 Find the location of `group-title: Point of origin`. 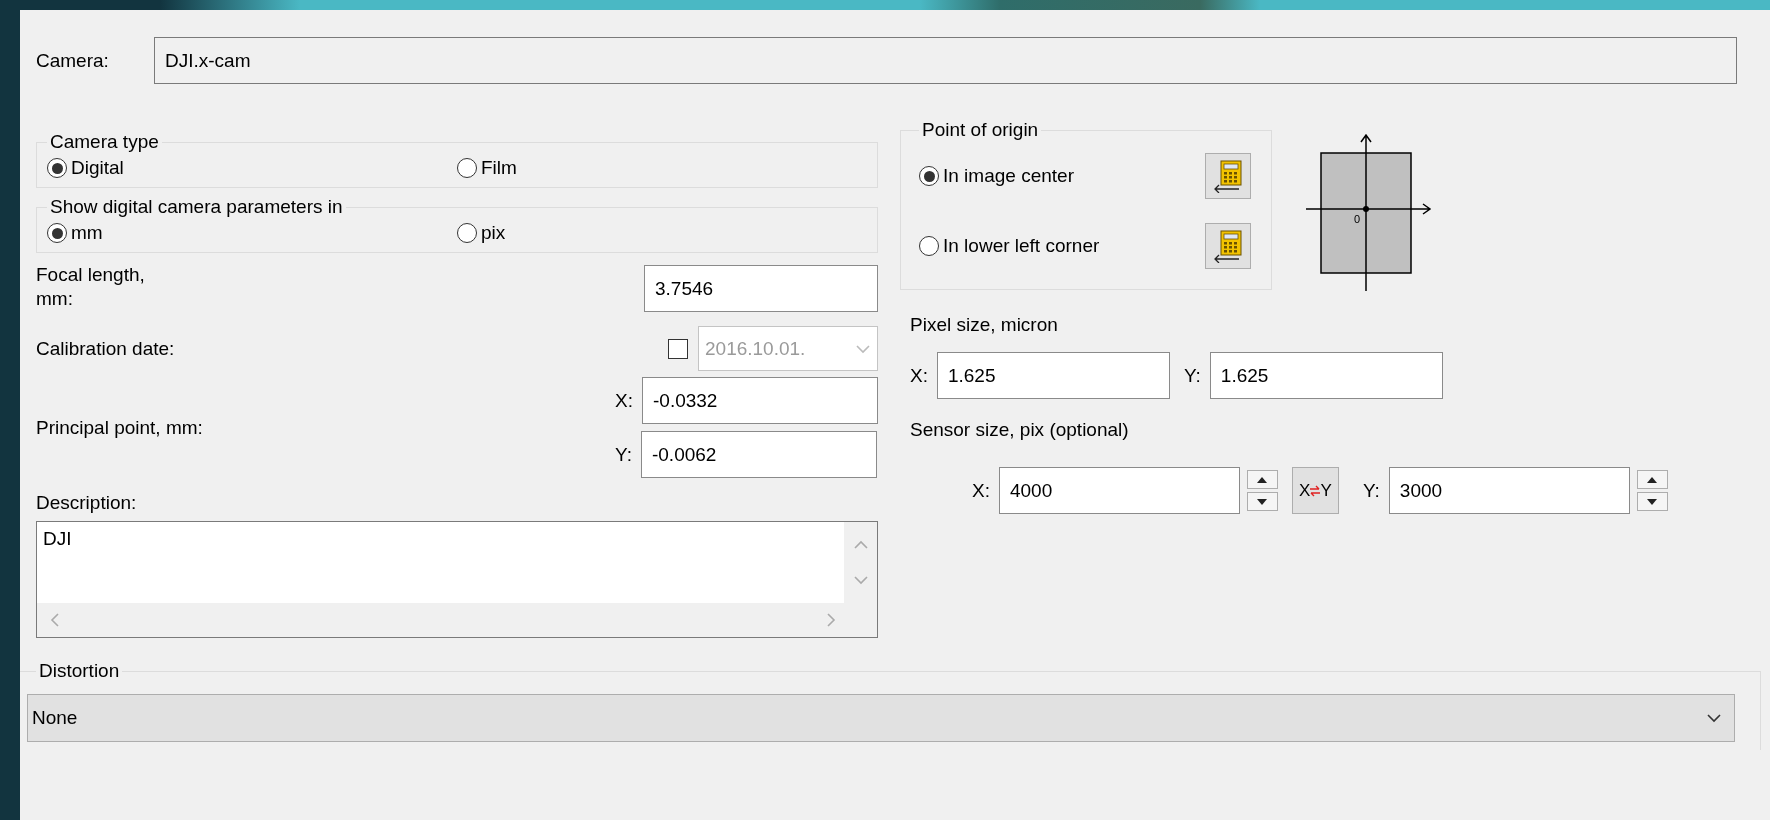

group-title: Point of origin is located at coordinates (980, 130).